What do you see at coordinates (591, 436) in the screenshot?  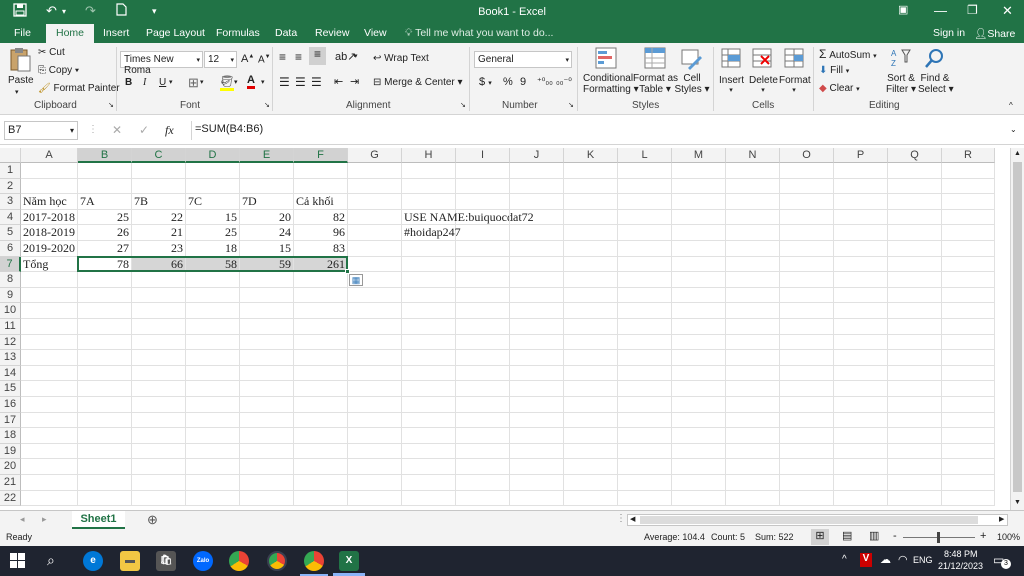 I see `cell-k18` at bounding box center [591, 436].